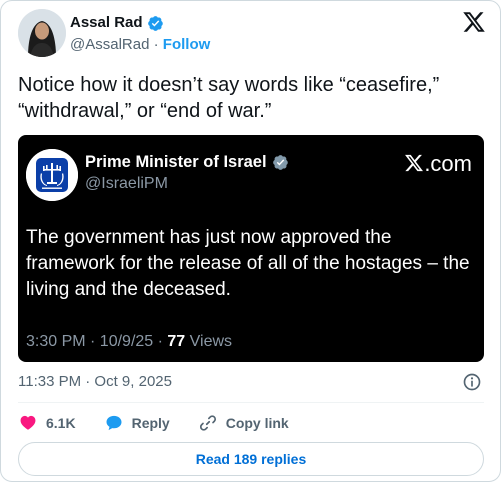 Image resolution: width=501 pixels, height=482 pixels. Describe the element at coordinates (414, 163) in the screenshot. I see `x-brand-icon` at that location.